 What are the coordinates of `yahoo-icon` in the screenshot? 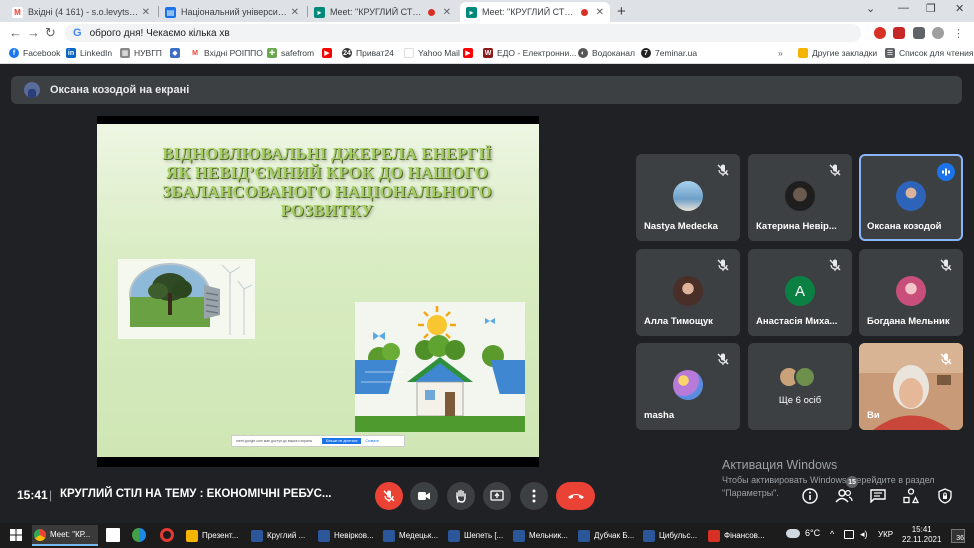 It's located at (409, 53).